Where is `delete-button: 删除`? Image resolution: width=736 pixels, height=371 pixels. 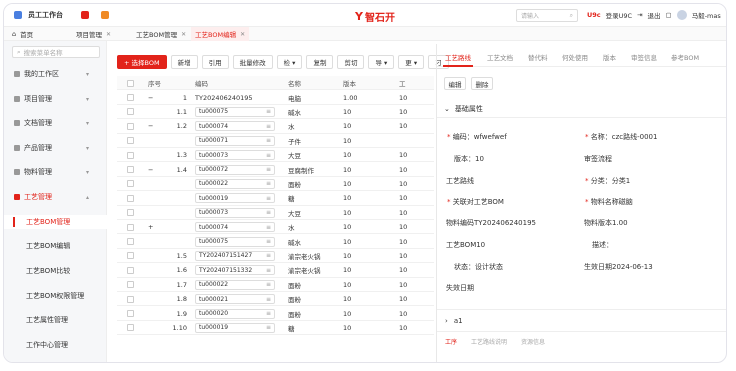
delete-button: 删除 is located at coordinates (482, 83).